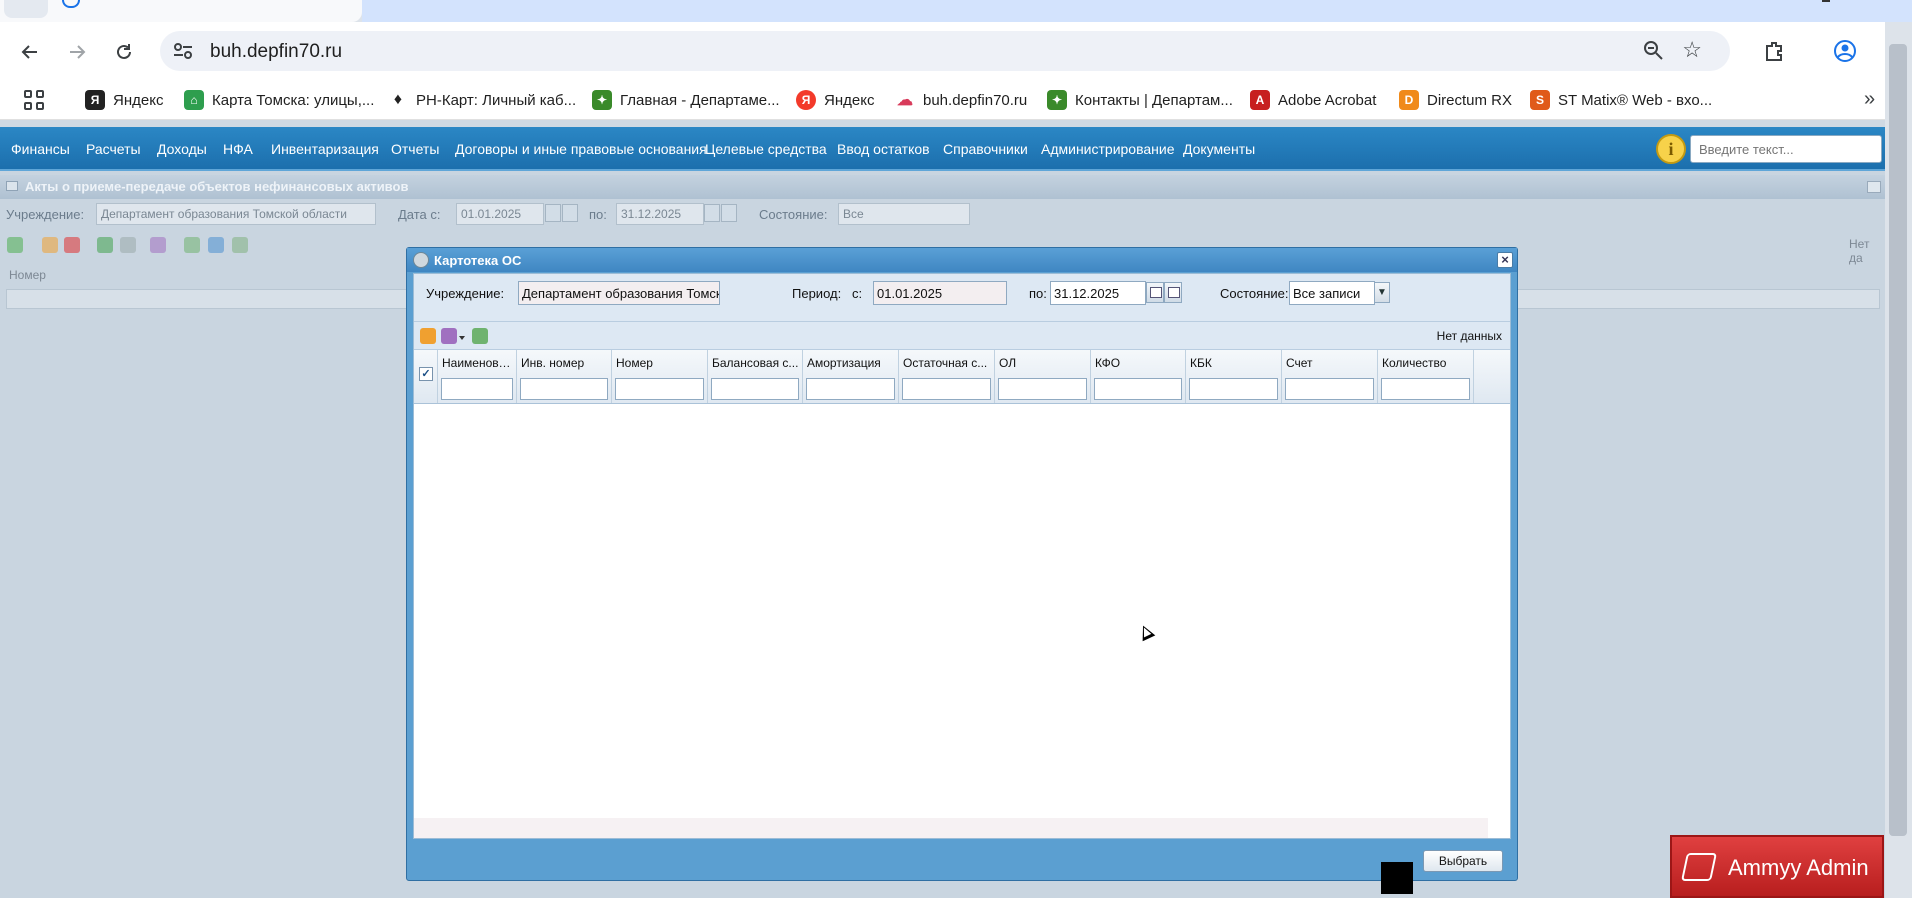 Image resolution: width=1912 pixels, height=898 pixels. Describe the element at coordinates (961, 100) in the screenshot. I see `bookmark-item: ☁ buh.depfin70.ru` at that location.